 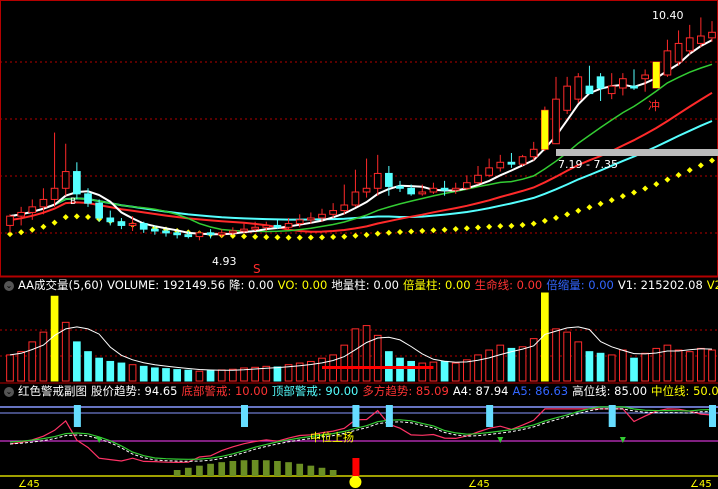 I want to click on range-label: 7.19 - 7.35, so click(x=588, y=164).